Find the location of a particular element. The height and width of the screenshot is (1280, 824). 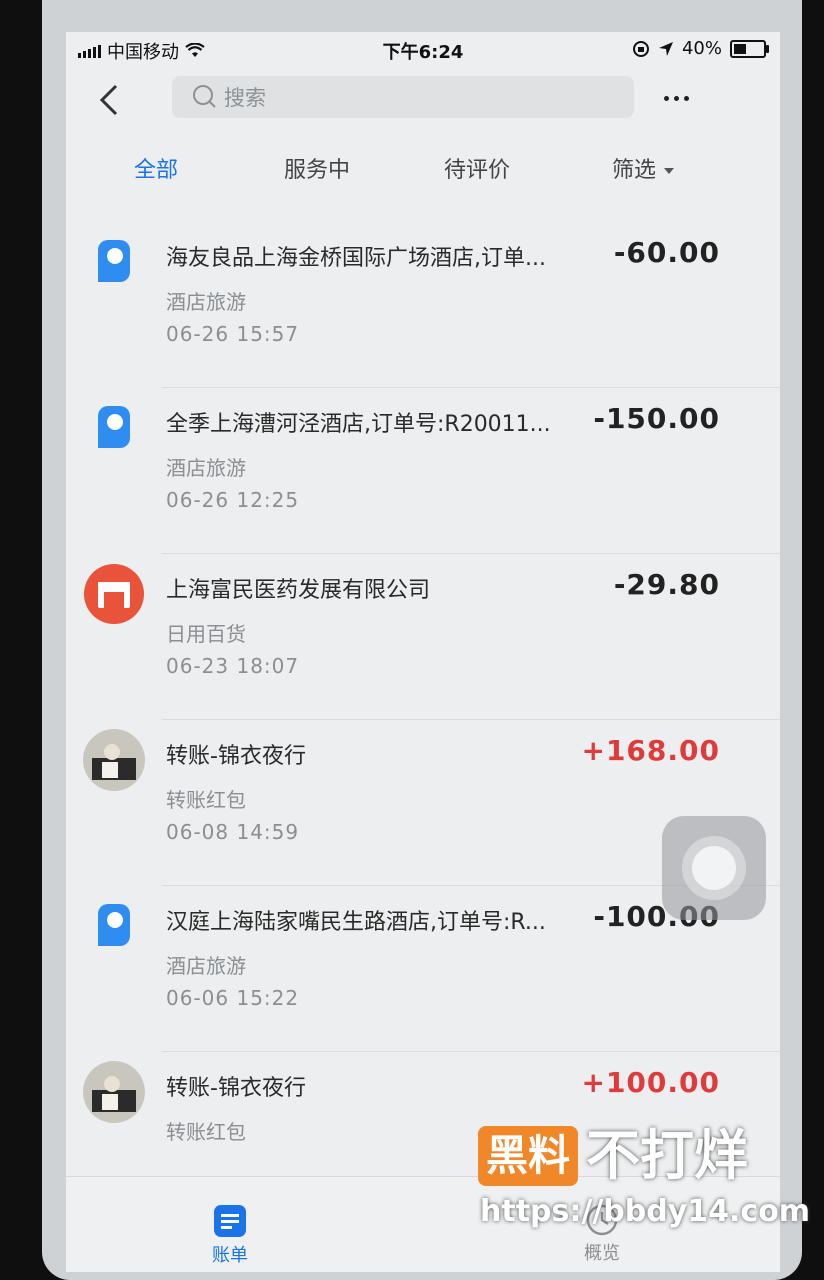

item-time: 06-06 15:22 is located at coordinates (233, 998).